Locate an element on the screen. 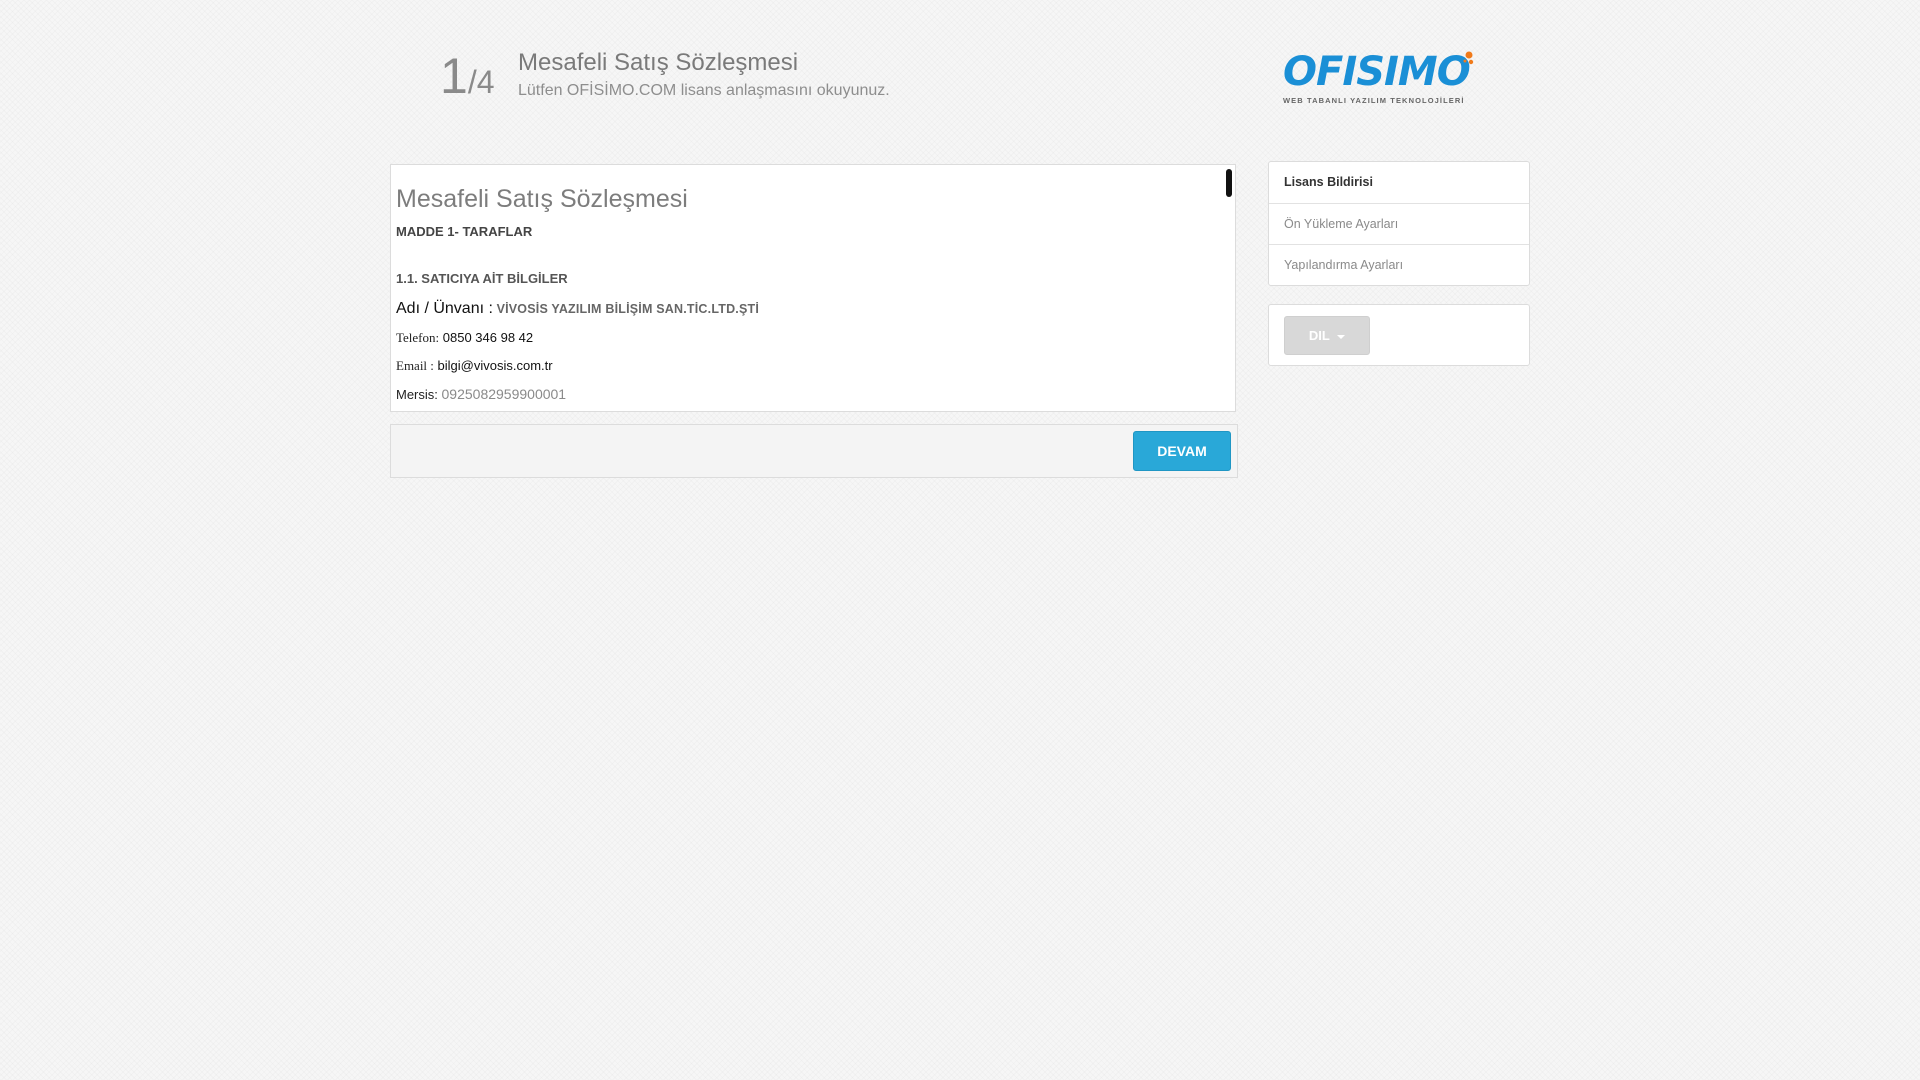 The width and height of the screenshot is (1920, 1080). language-dropdown-button: DIL is located at coordinates (1327, 335).